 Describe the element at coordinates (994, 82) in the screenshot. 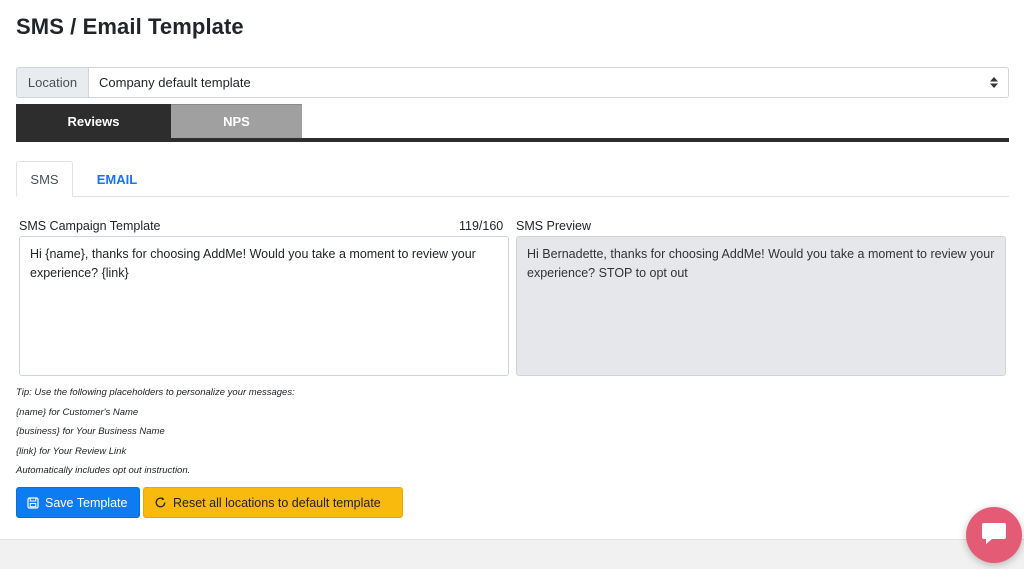

I see `sort-icon` at that location.